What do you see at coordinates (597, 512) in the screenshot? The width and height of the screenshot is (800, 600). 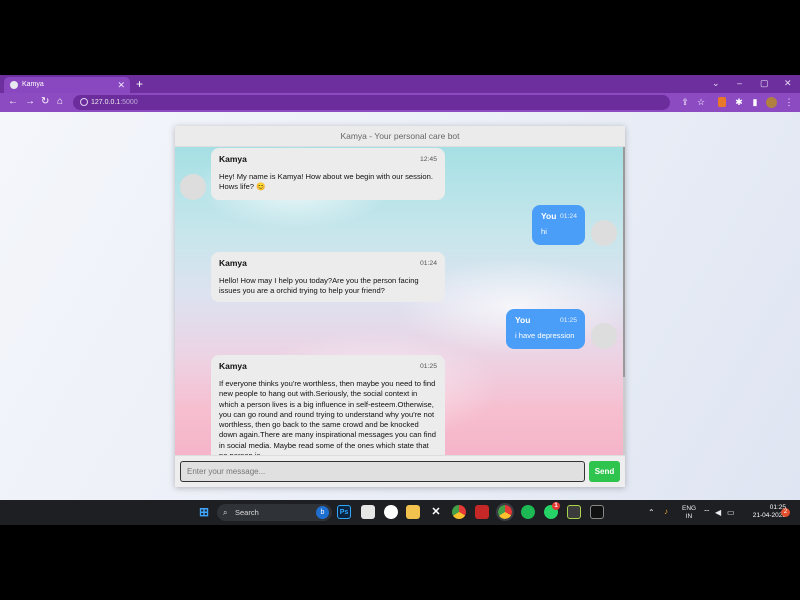 I see `terminal-icon` at bounding box center [597, 512].